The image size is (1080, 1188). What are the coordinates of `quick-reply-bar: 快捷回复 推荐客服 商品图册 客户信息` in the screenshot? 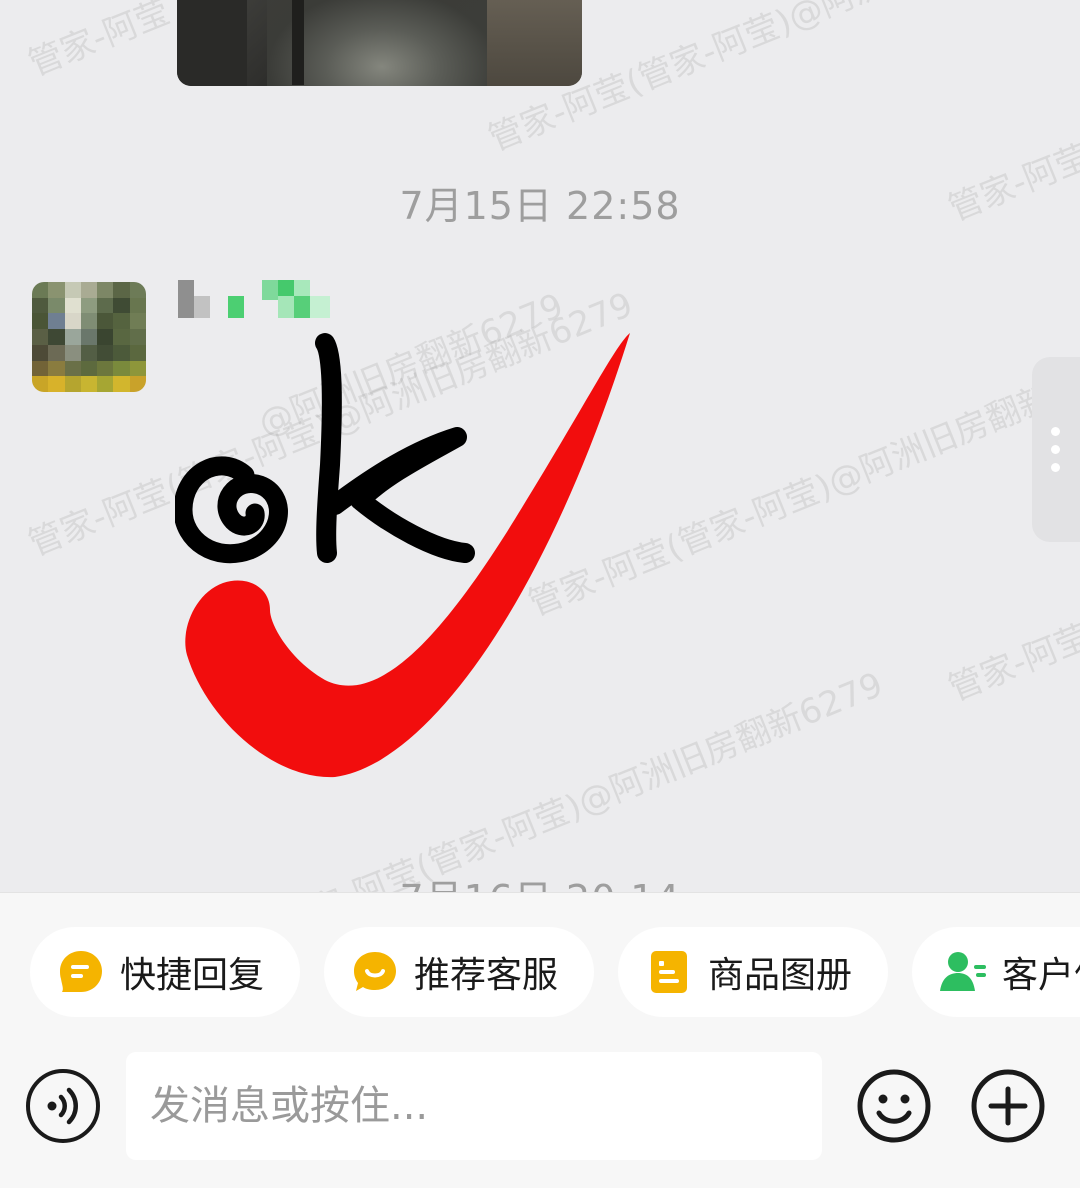 It's located at (540, 973).